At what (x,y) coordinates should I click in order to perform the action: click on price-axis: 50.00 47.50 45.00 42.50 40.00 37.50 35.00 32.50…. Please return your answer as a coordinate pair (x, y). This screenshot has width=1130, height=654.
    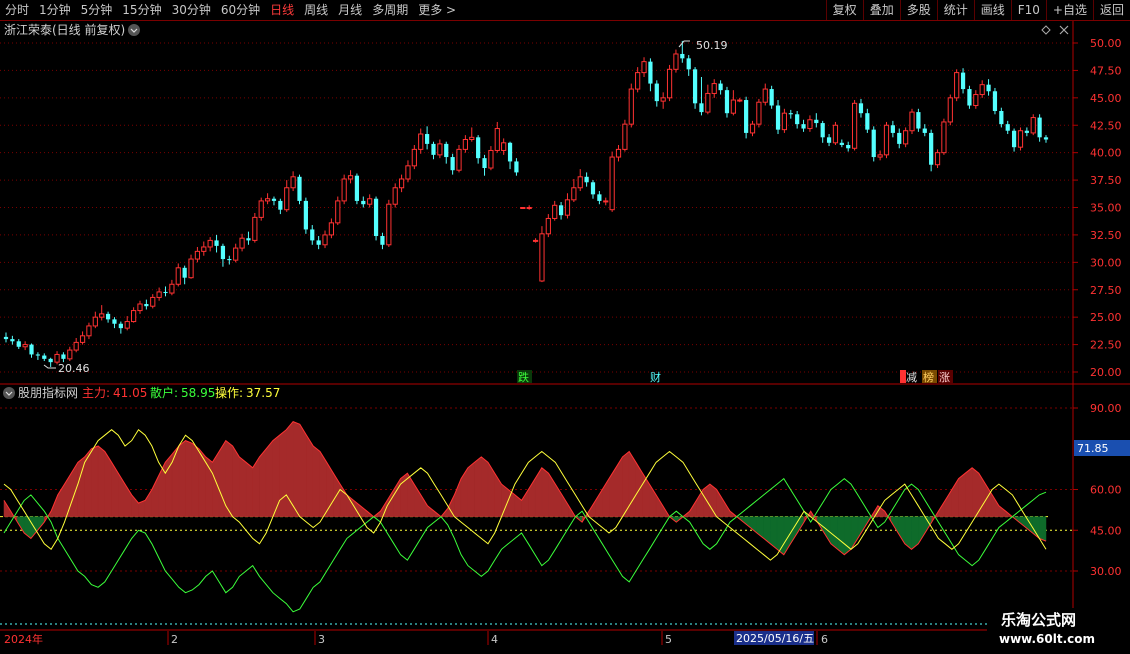
    Looking at the image, I should click on (1097, 208).